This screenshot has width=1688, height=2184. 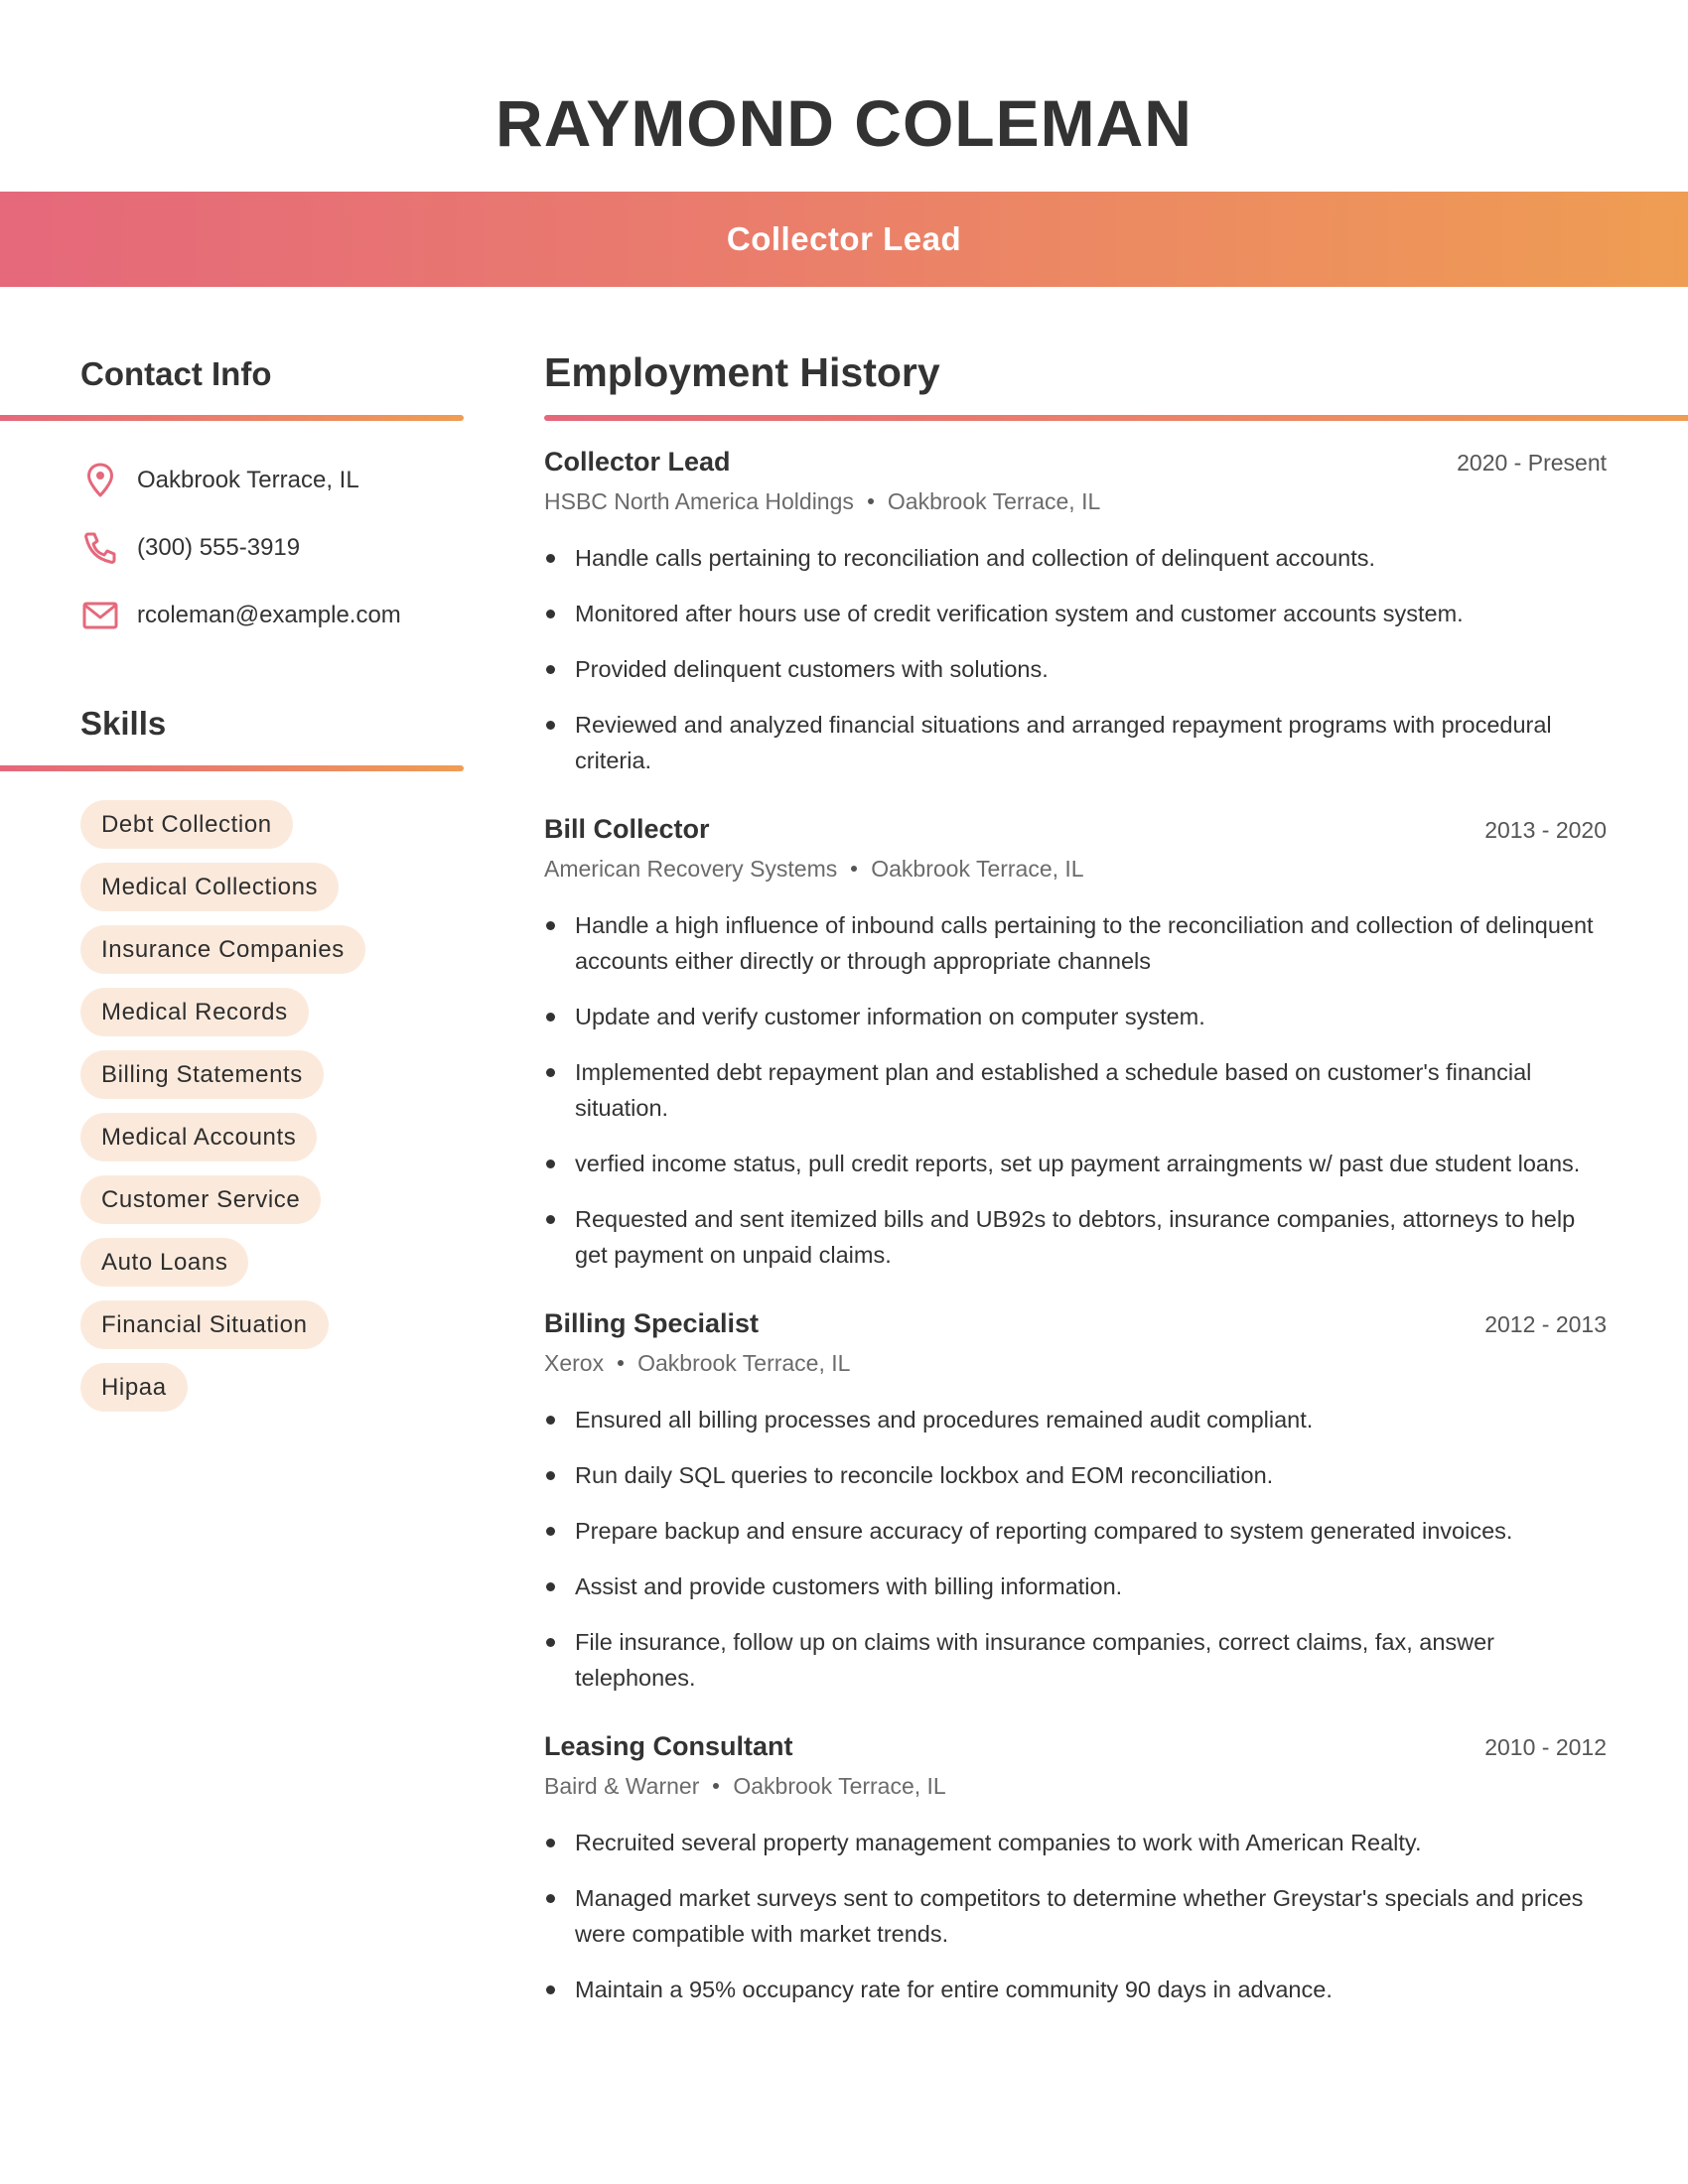 What do you see at coordinates (232, 418) in the screenshot?
I see `contact-divider` at bounding box center [232, 418].